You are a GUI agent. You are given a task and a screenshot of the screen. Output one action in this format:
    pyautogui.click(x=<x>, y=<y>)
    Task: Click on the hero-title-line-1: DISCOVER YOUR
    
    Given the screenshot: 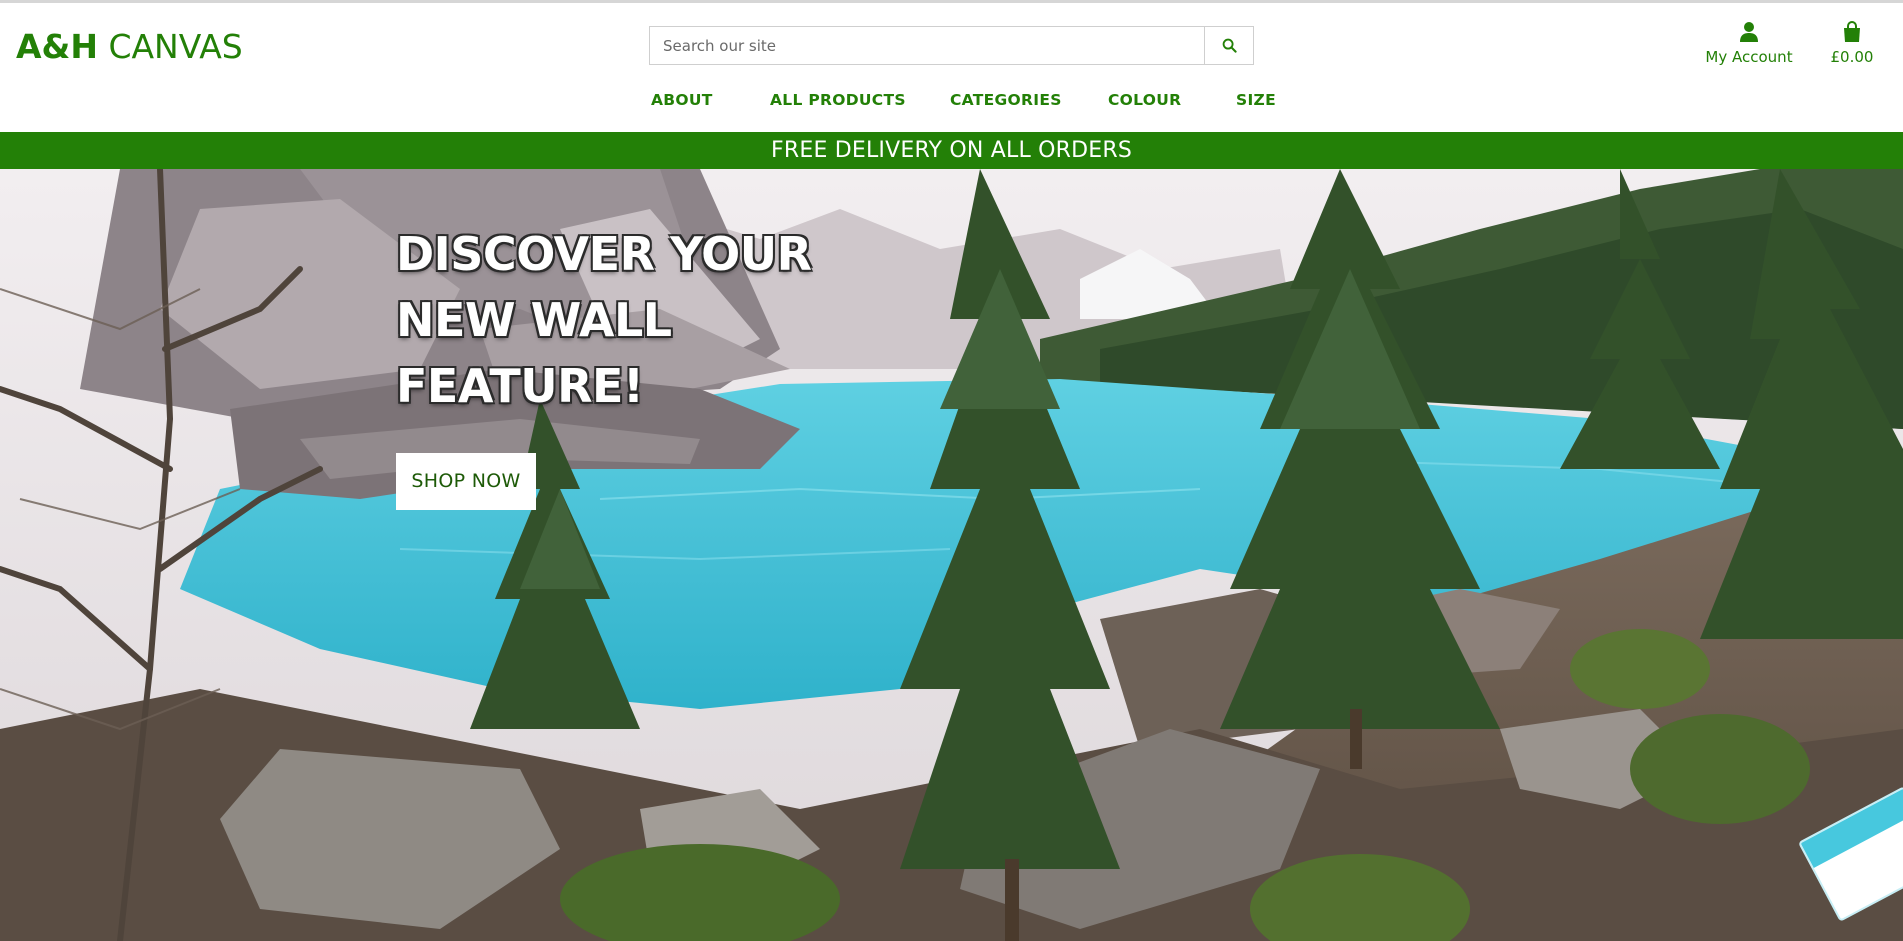 What is the action you would take?
    pyautogui.click(x=604, y=254)
    